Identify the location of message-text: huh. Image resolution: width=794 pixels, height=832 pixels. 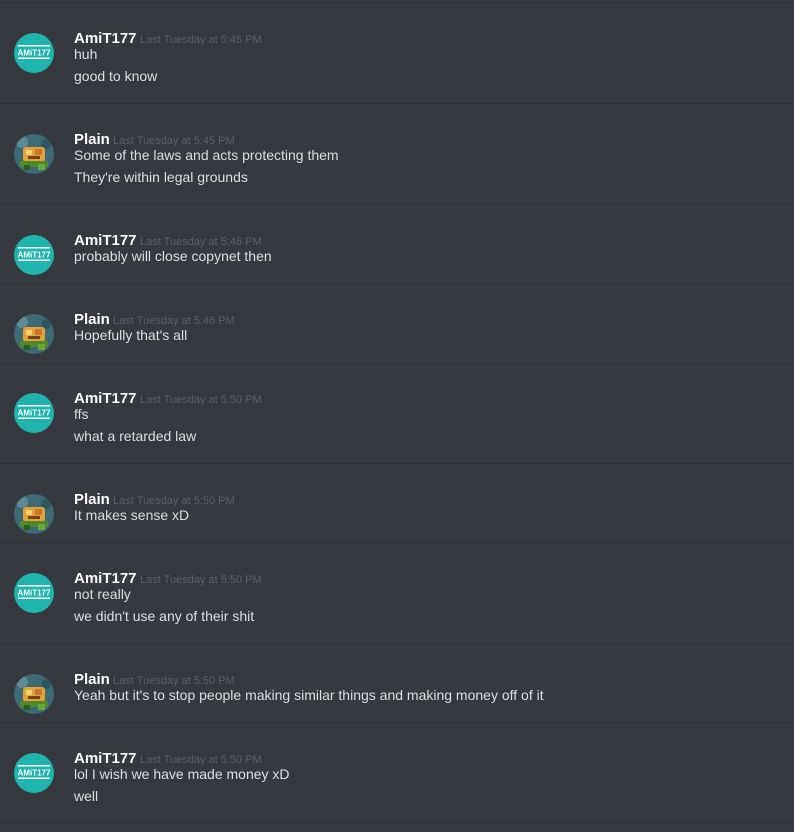
(86, 54).